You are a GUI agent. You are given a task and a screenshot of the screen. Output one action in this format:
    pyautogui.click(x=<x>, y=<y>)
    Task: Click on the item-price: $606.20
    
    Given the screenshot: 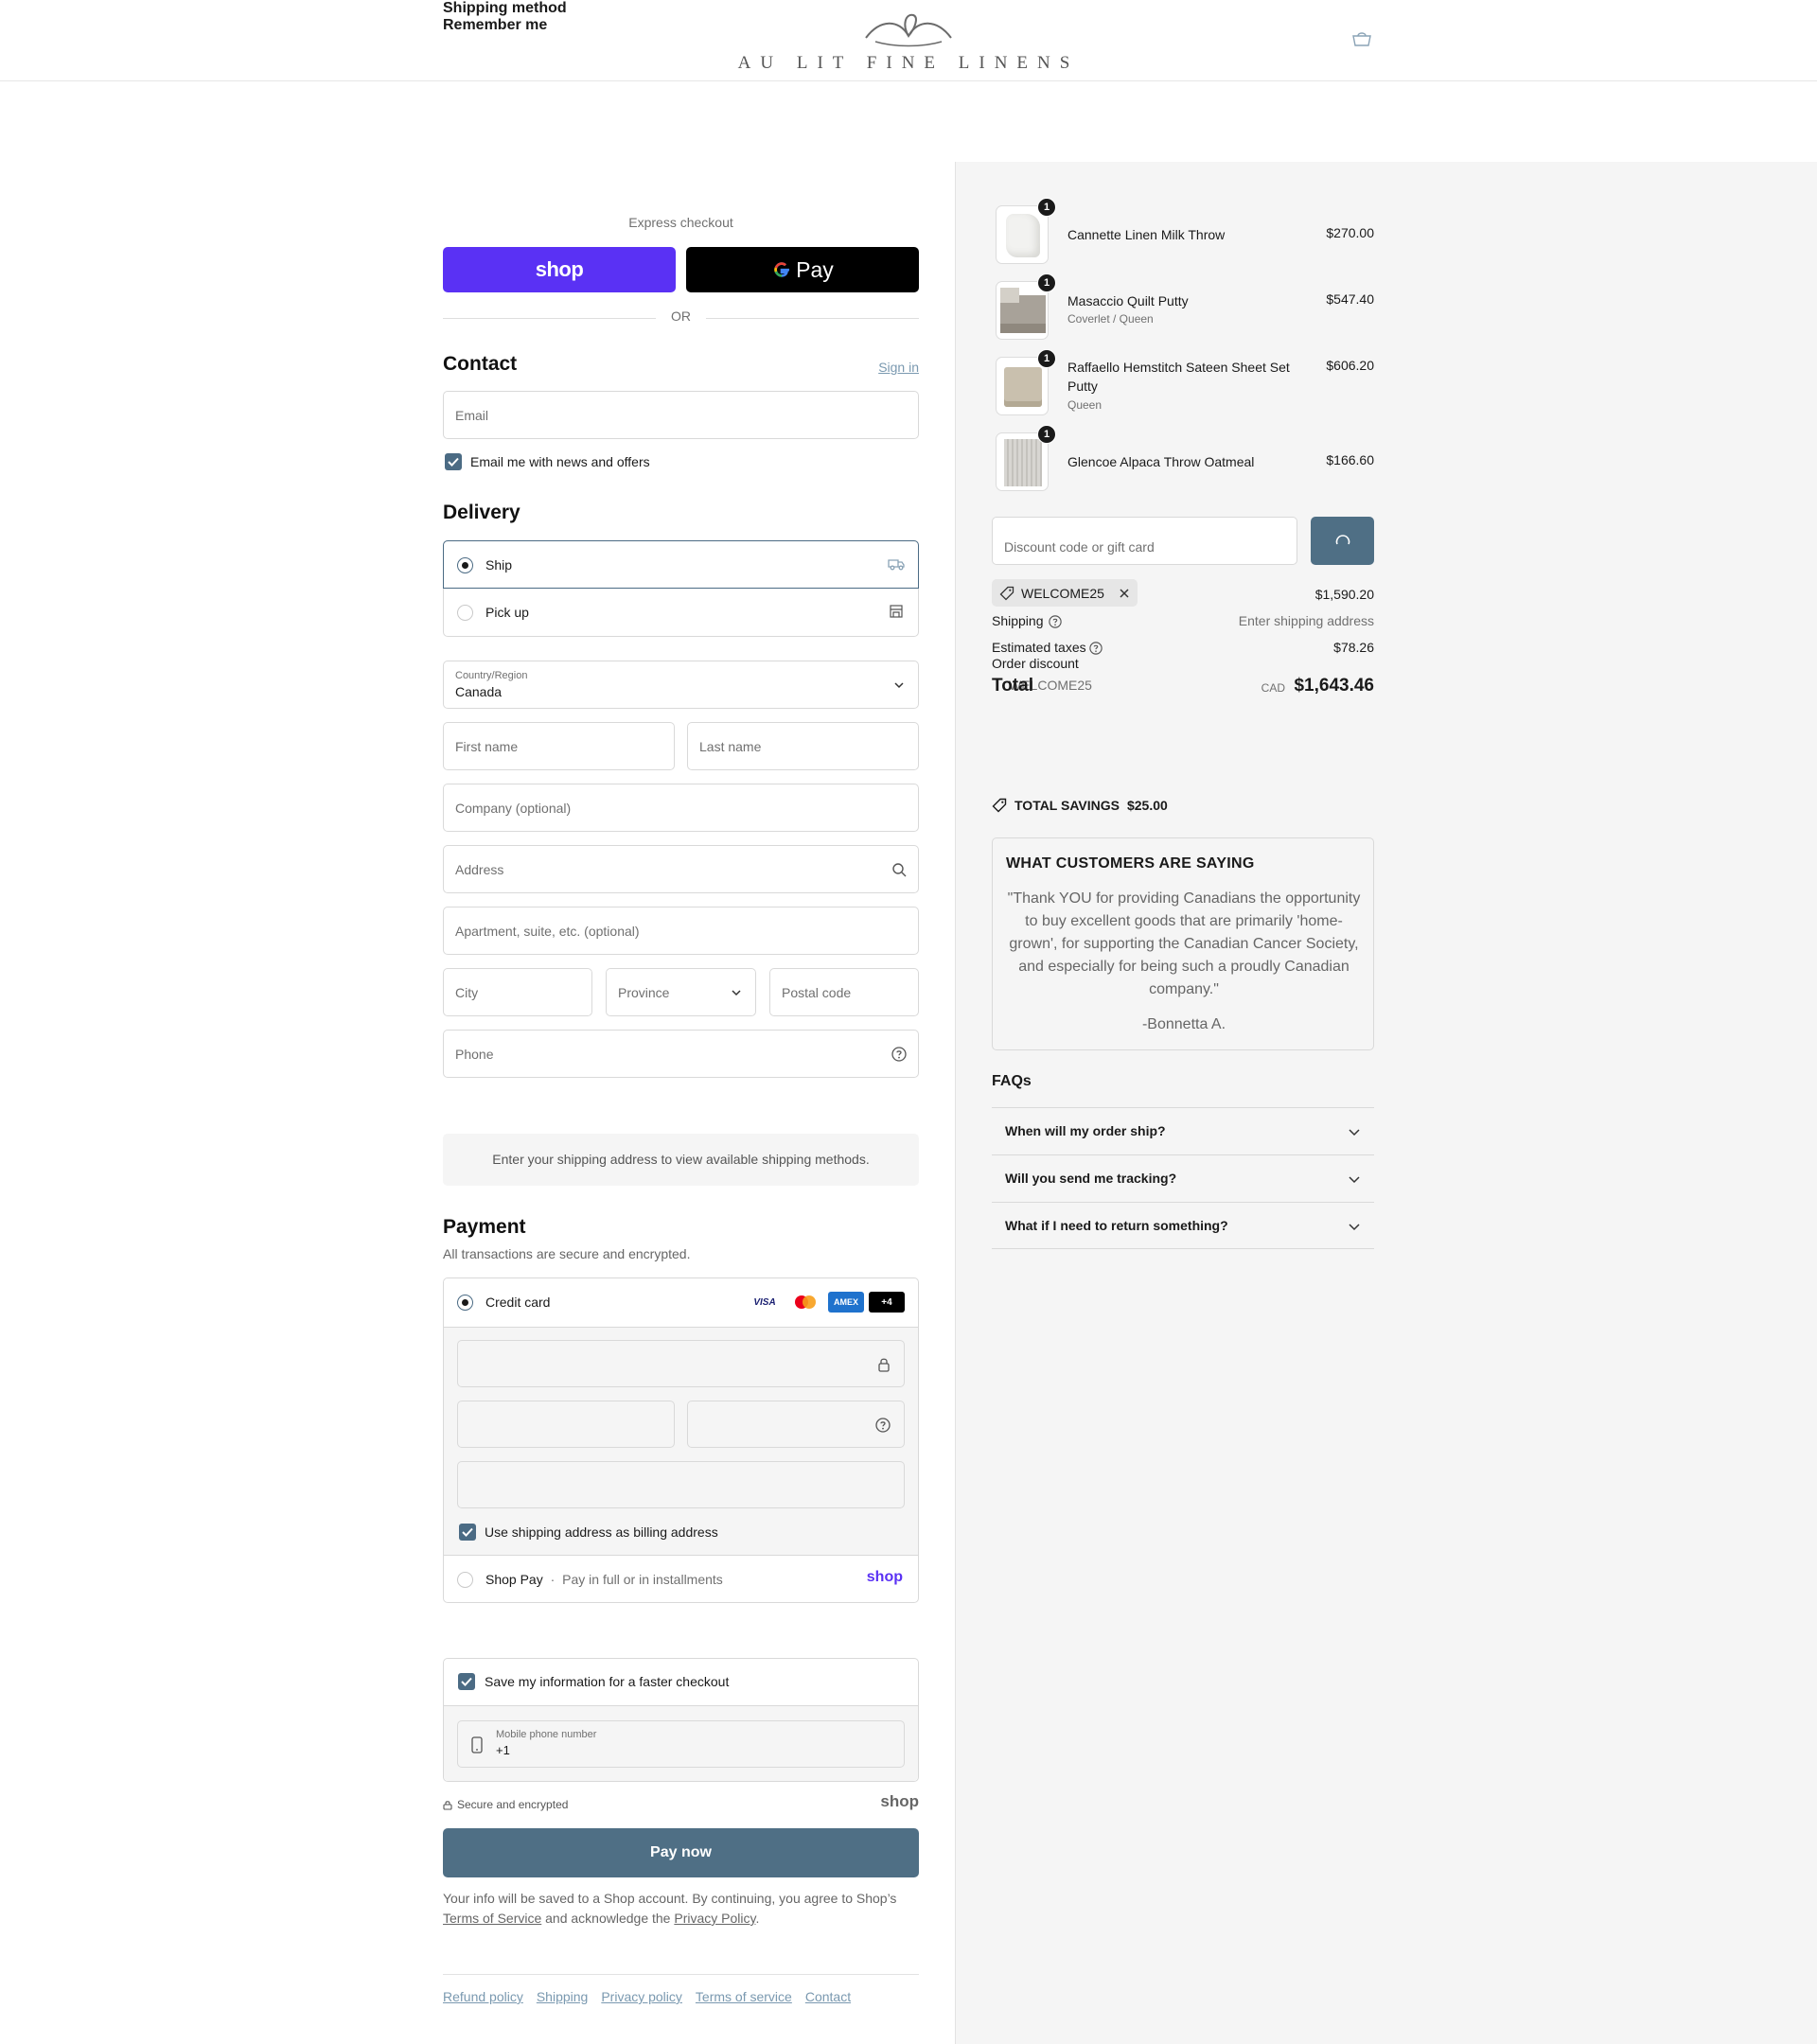 What is the action you would take?
    pyautogui.click(x=1350, y=365)
    